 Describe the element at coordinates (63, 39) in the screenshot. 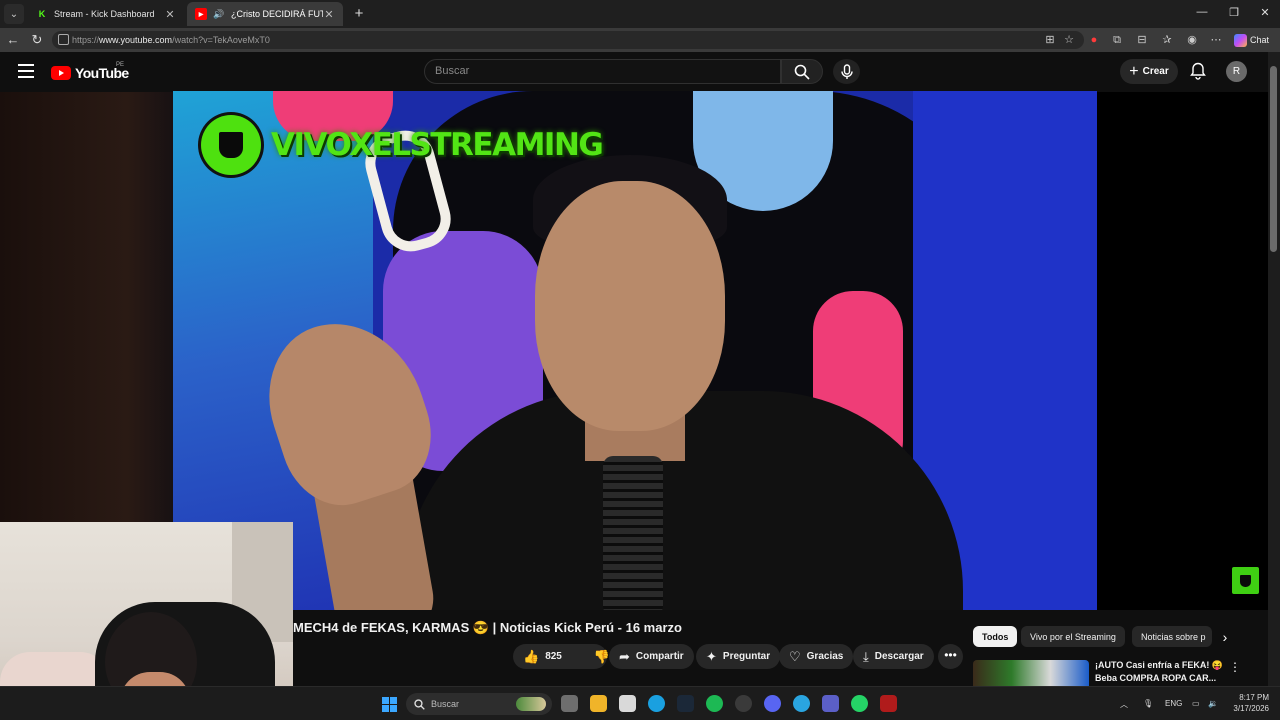

I see `site-info-icon` at that location.